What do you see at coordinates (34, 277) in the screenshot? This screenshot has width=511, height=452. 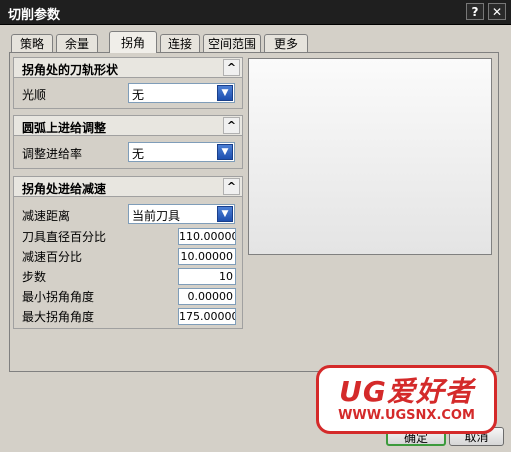 I see `steps-label: 步数` at bounding box center [34, 277].